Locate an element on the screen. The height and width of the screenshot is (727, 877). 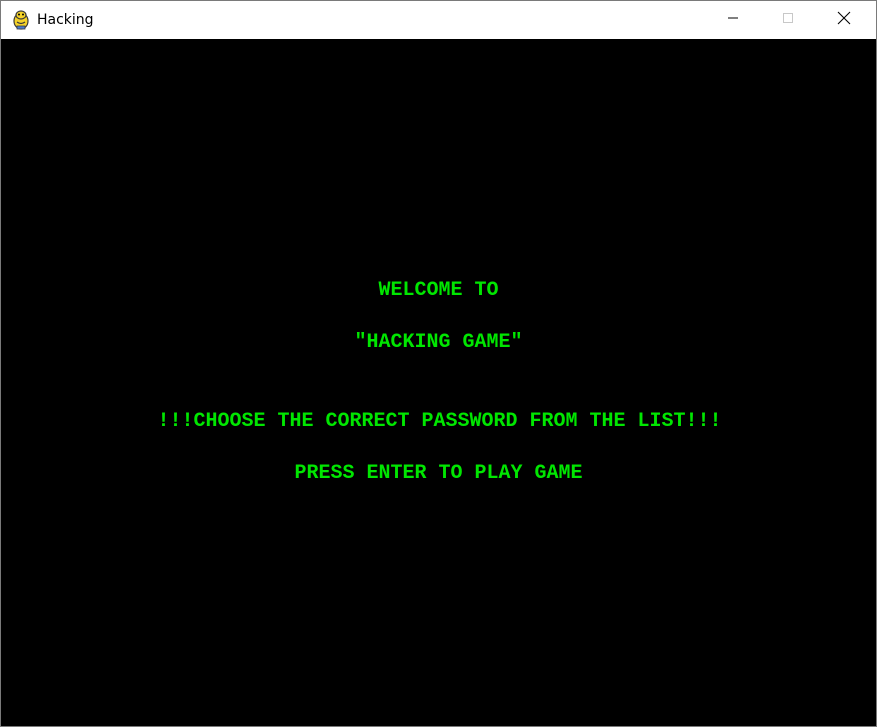
maximize-button is located at coordinates (787, 20).